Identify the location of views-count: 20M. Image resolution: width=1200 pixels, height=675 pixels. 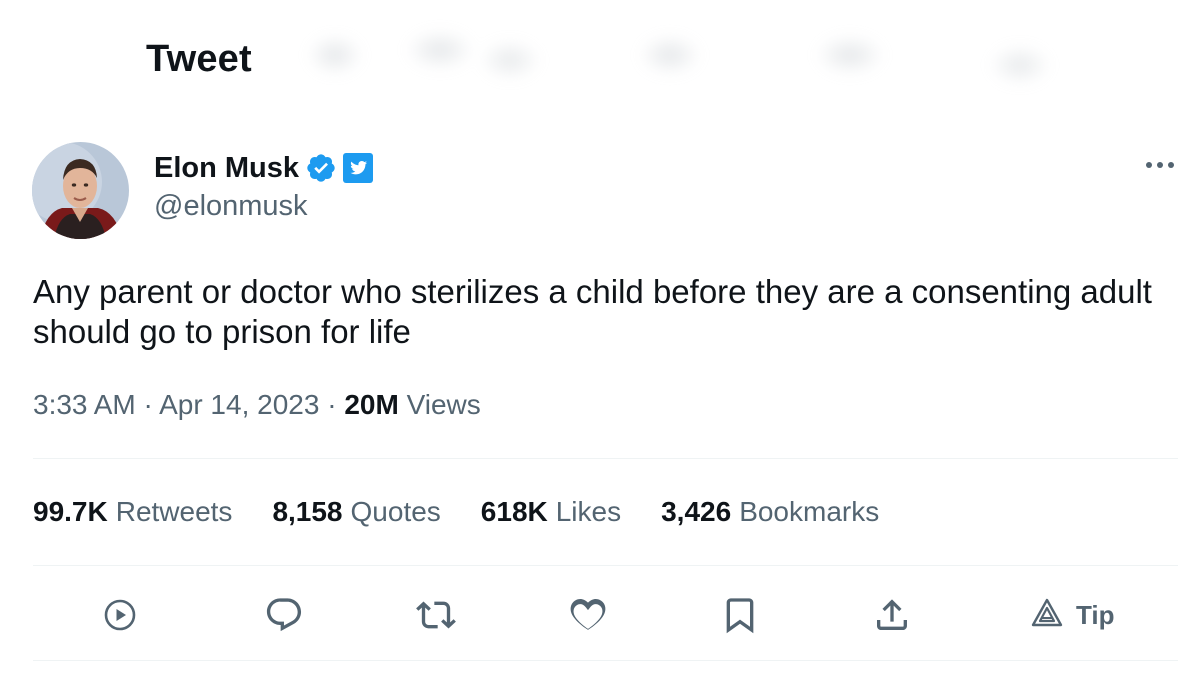
(371, 404).